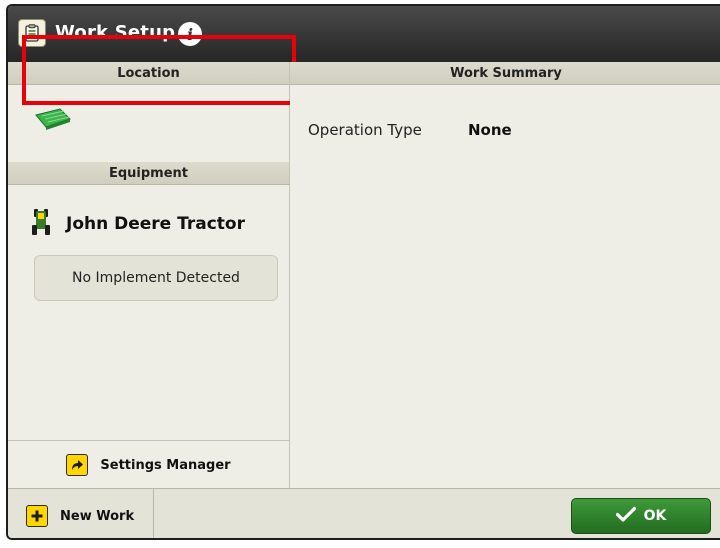 The width and height of the screenshot is (720, 548). What do you see at coordinates (364, 513) in the screenshot?
I see `footer-bar: New Work OK` at bounding box center [364, 513].